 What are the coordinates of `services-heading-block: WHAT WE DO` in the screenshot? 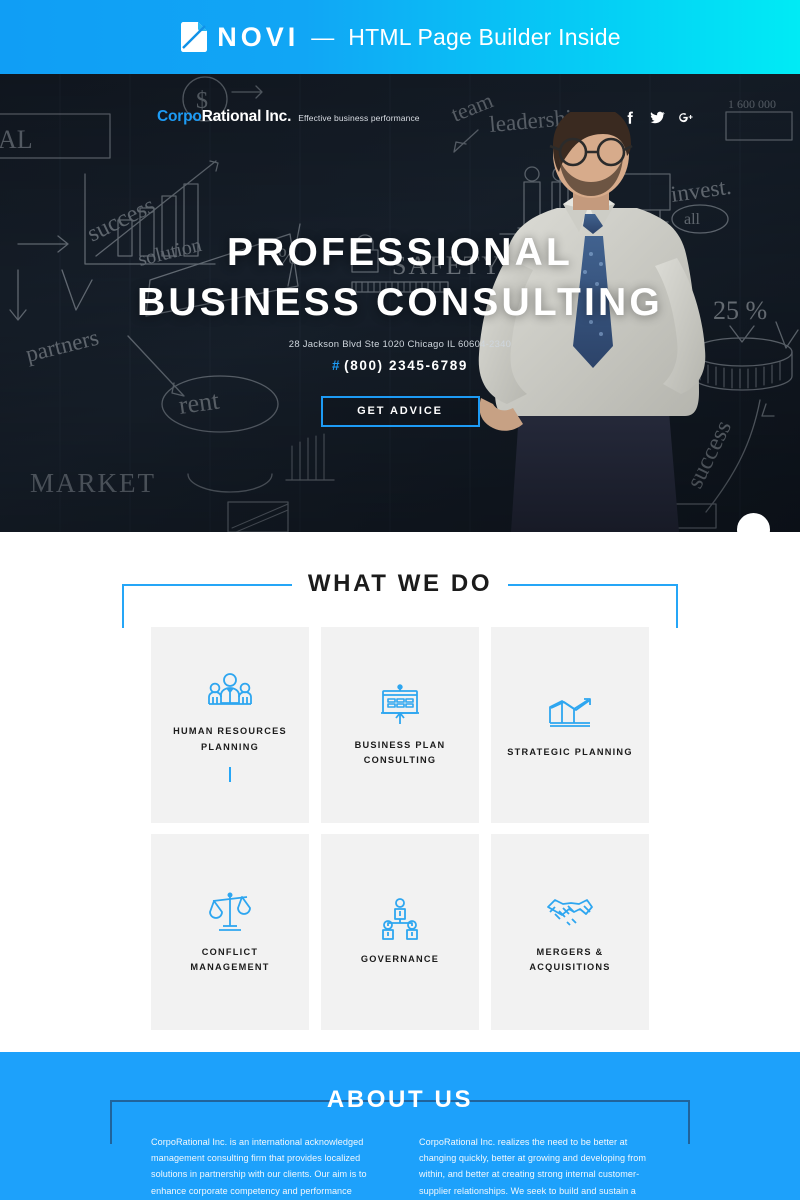 It's located at (400, 599).